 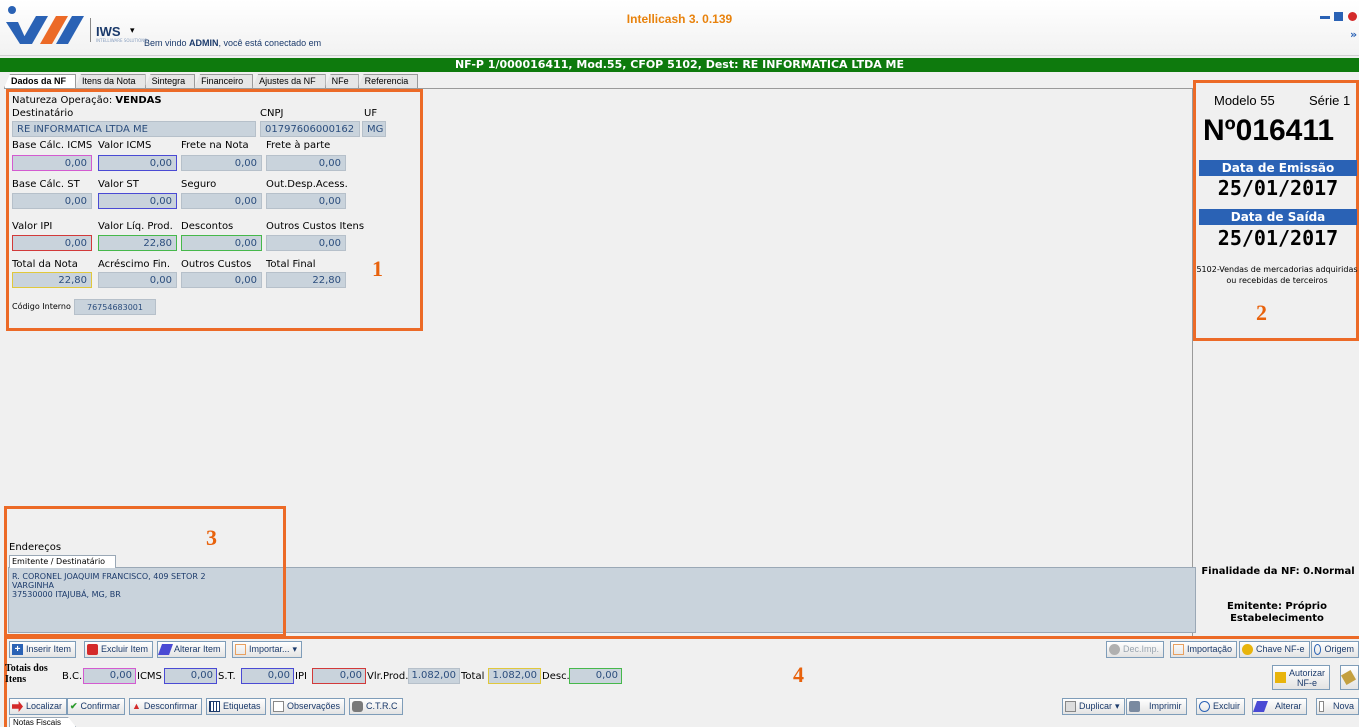 I want to click on copy-icon, so click(x=1070, y=706).